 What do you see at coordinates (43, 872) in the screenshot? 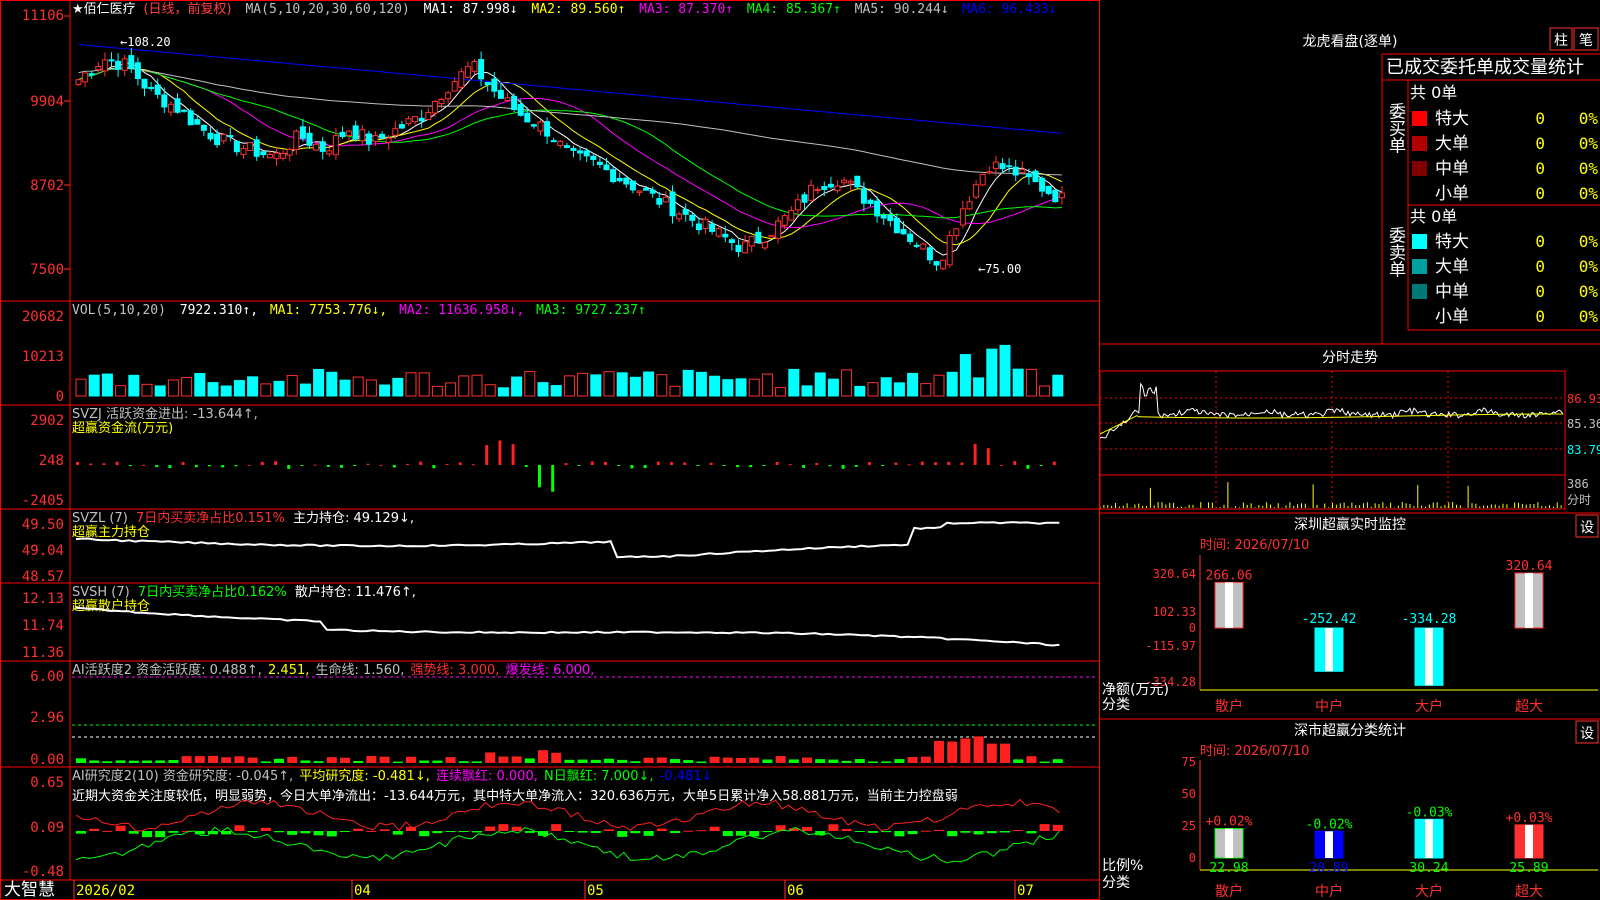
I see `ai2-tick: -0.48` at bounding box center [43, 872].